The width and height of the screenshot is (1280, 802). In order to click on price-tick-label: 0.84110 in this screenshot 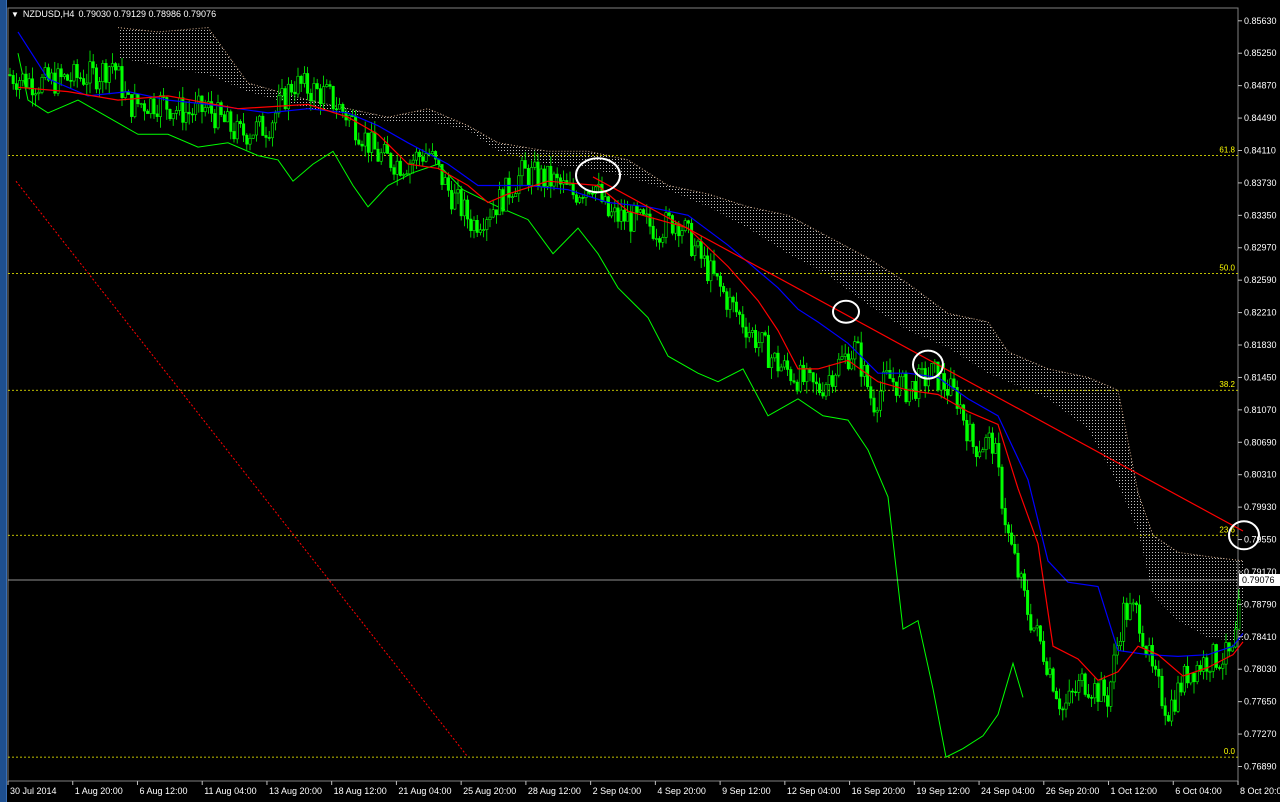, I will do `click(1260, 150)`.